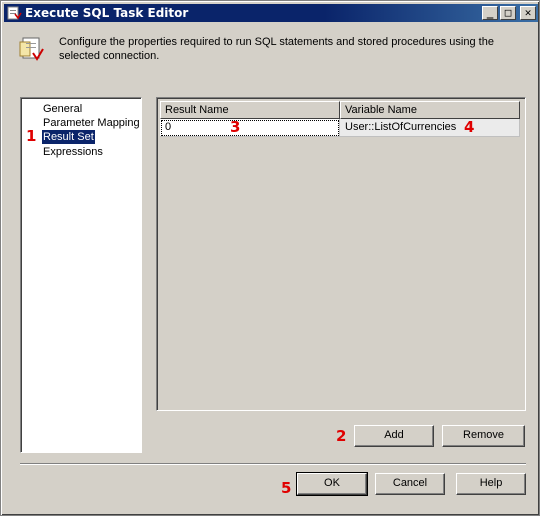 The width and height of the screenshot is (540, 516). I want to click on variable-name-cell: User::ListOfCurrencies, so click(430, 128).